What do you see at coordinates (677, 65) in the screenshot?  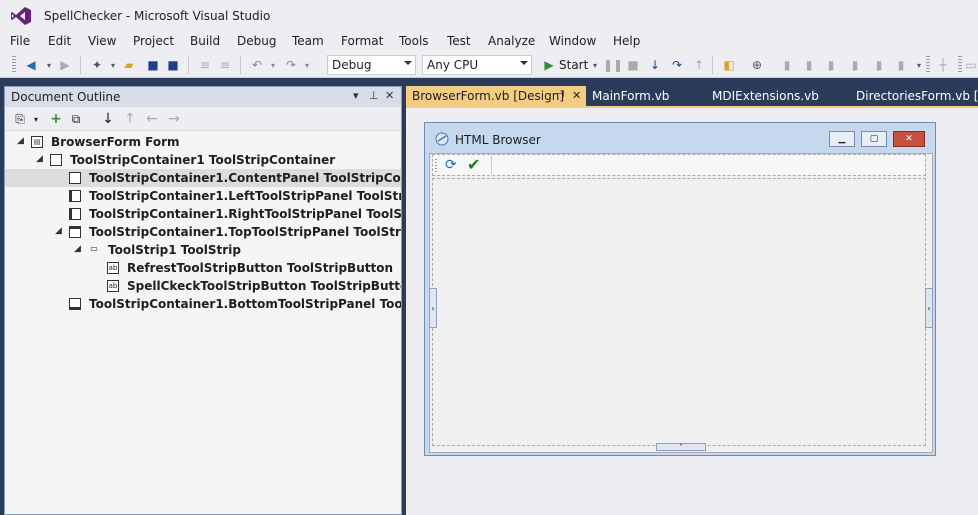 I see `step-over-icon: ↷` at bounding box center [677, 65].